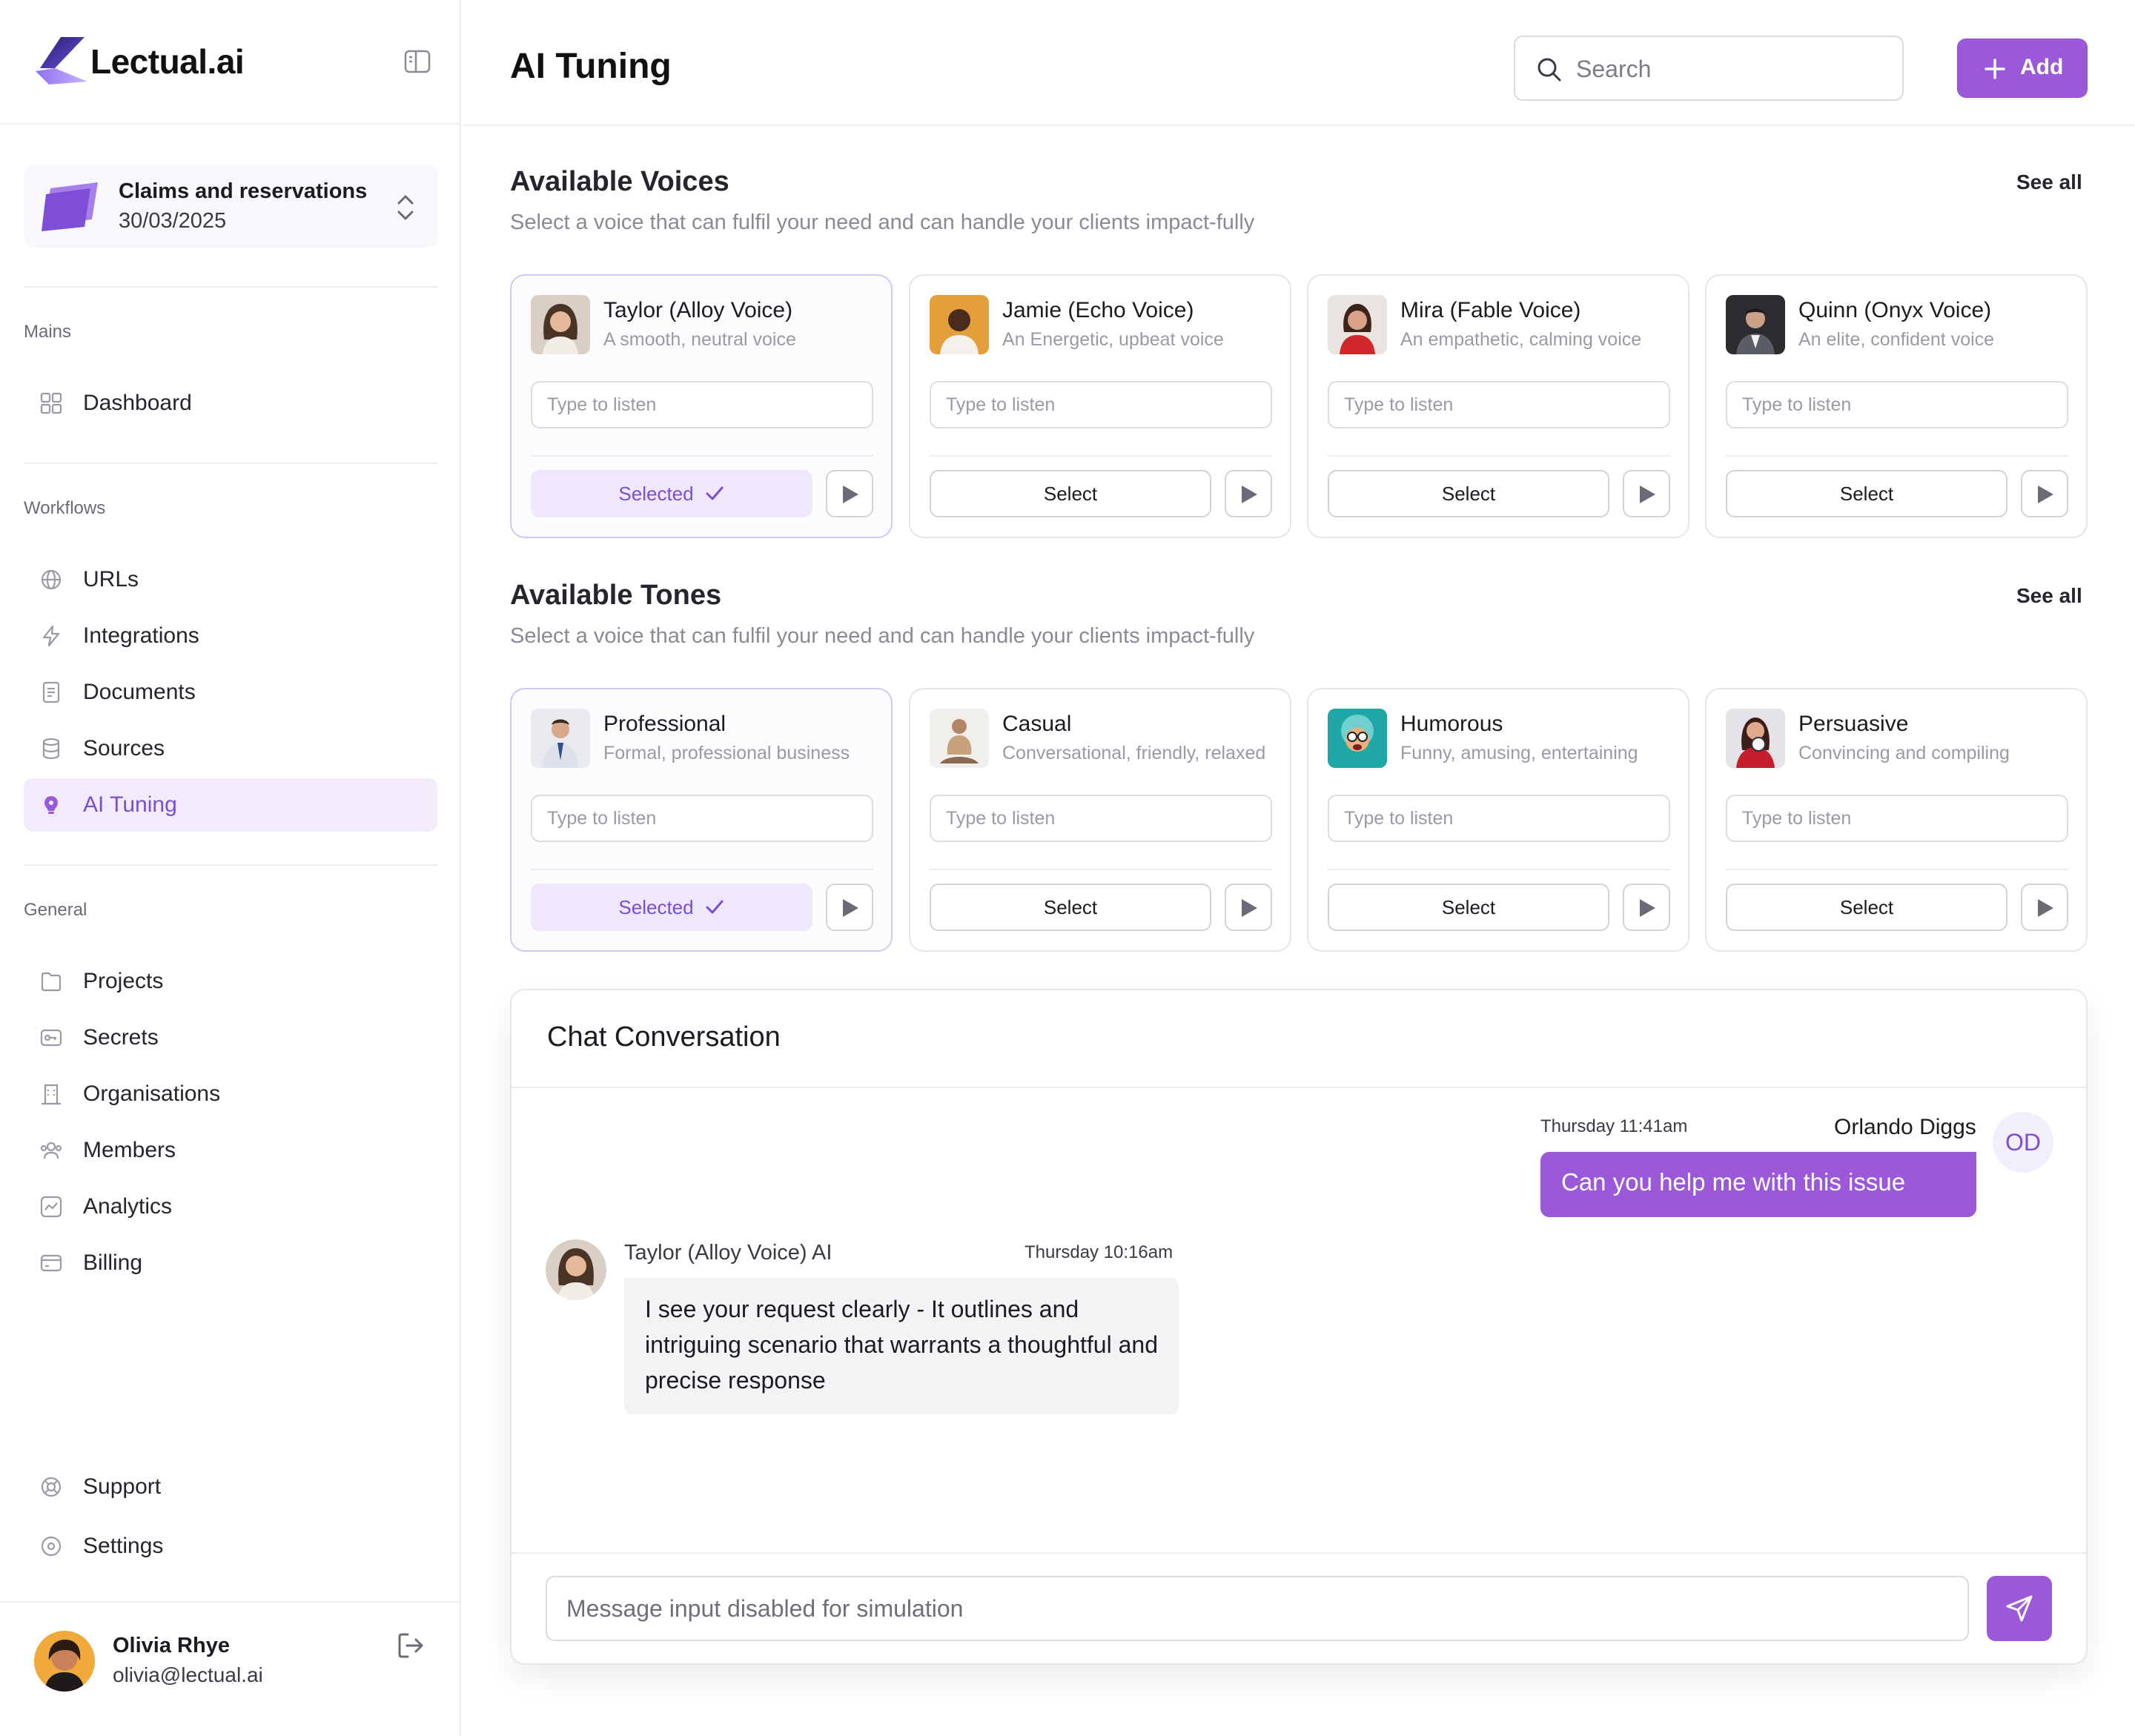 This screenshot has height=1736, width=2135. I want to click on logout-icon, so click(411, 1646).